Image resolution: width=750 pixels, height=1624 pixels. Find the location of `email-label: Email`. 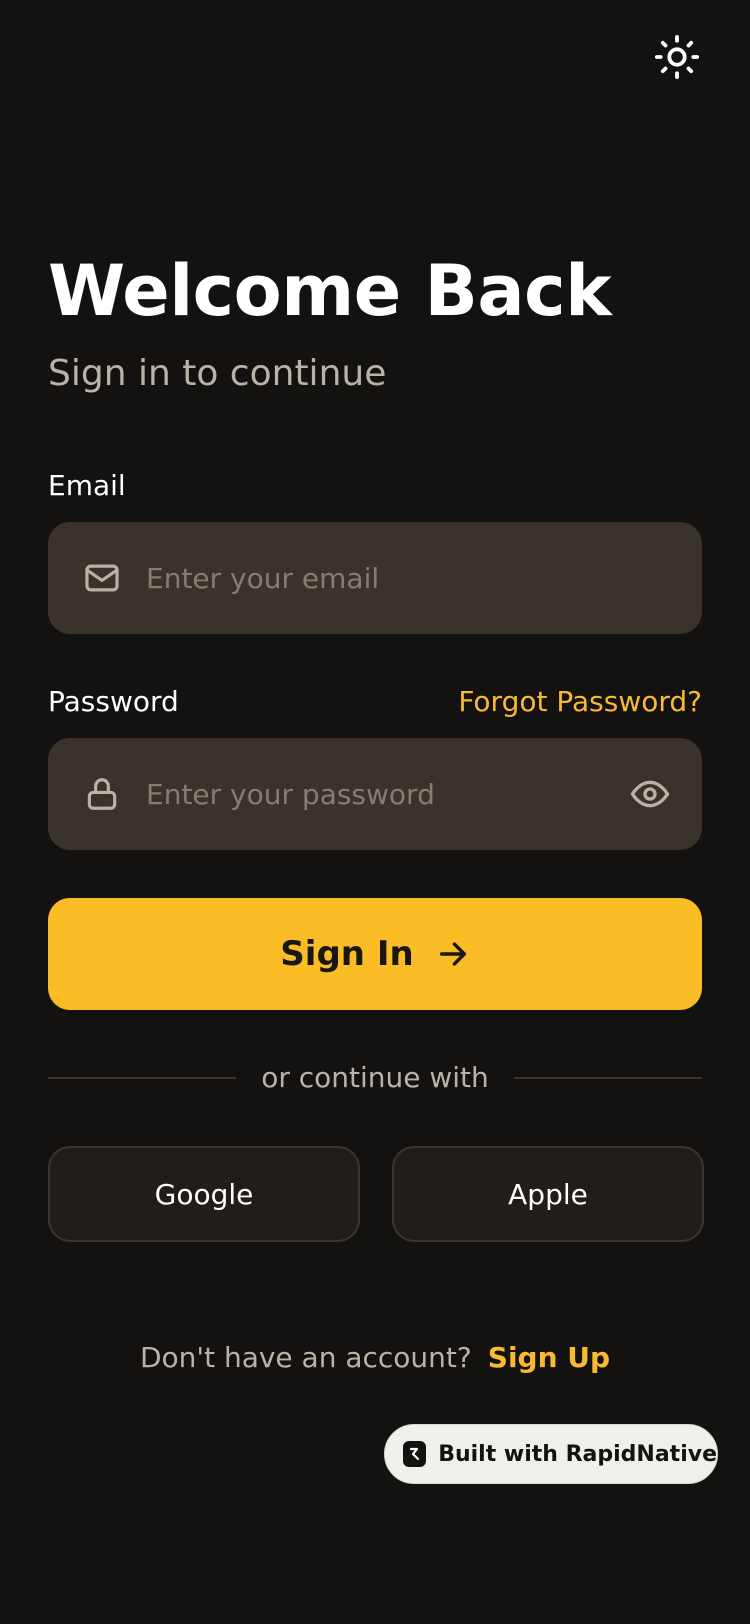

email-label: Email is located at coordinates (87, 485).